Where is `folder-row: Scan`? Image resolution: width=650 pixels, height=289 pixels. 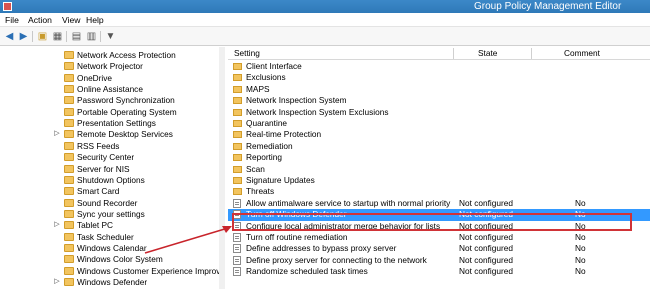
folder-row: Scan is located at coordinates (439, 169).